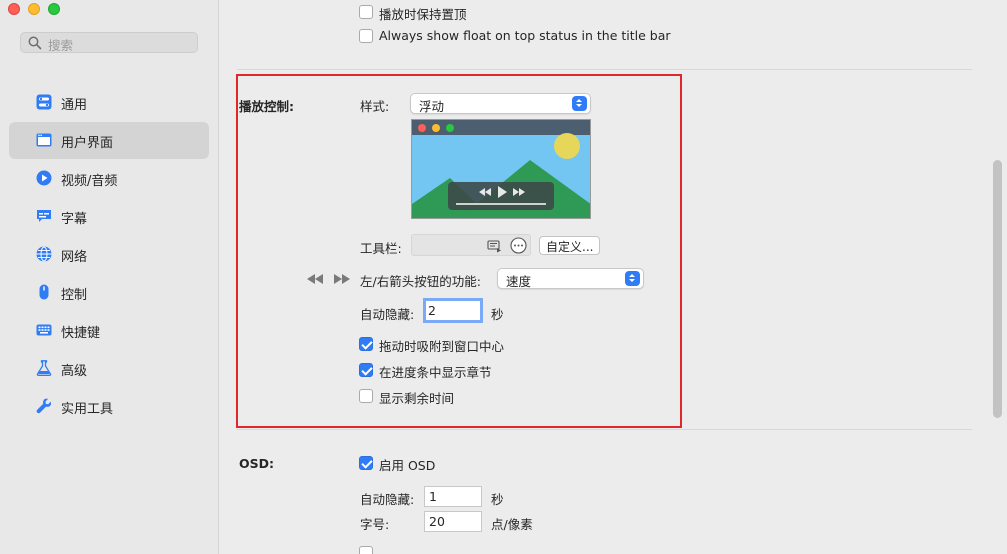  What do you see at coordinates (375, 106) in the screenshot?
I see `style-label: 样式:` at bounding box center [375, 106].